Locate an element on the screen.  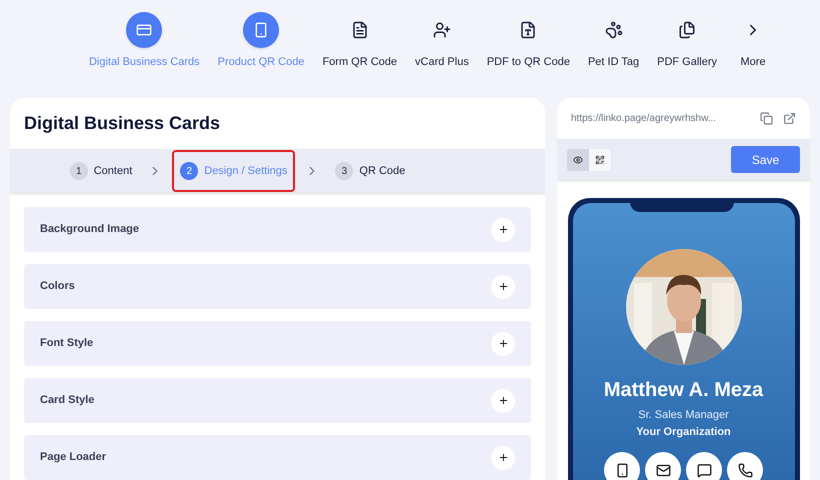
nav-link: PDF Gallery is located at coordinates (687, 62).